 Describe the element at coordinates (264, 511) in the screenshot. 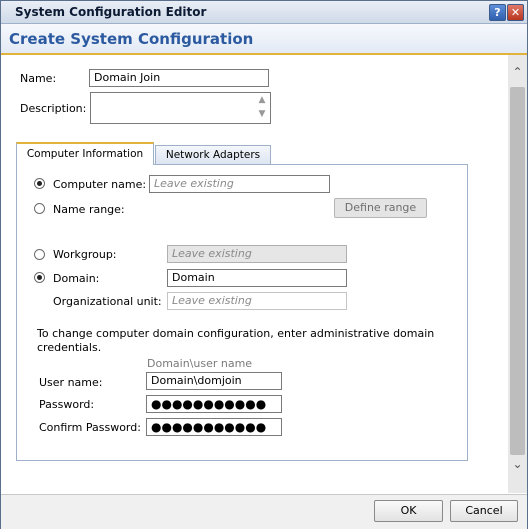

I see `dialog-footer: OK Cancel` at that location.